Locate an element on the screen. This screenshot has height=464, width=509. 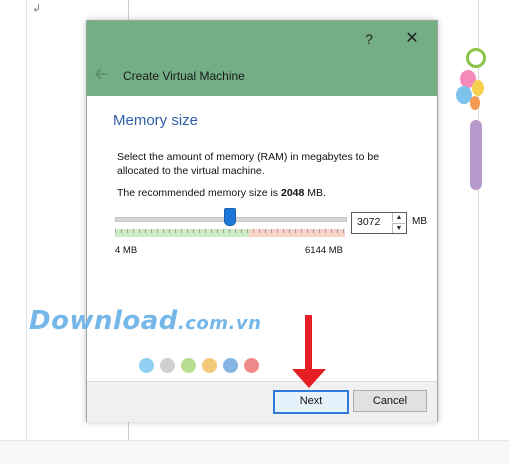
spin-down-icon: ▼ is located at coordinates (398, 228).